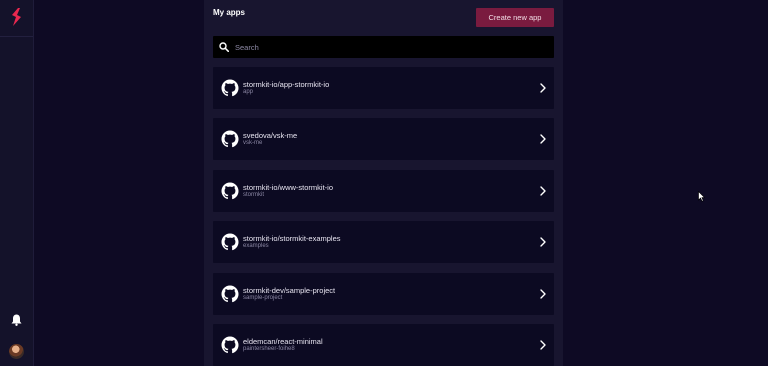 The height and width of the screenshot is (366, 768). Describe the element at coordinates (269, 349) in the screenshot. I see `app-subtitle: paintersheer-foihe8` at that location.